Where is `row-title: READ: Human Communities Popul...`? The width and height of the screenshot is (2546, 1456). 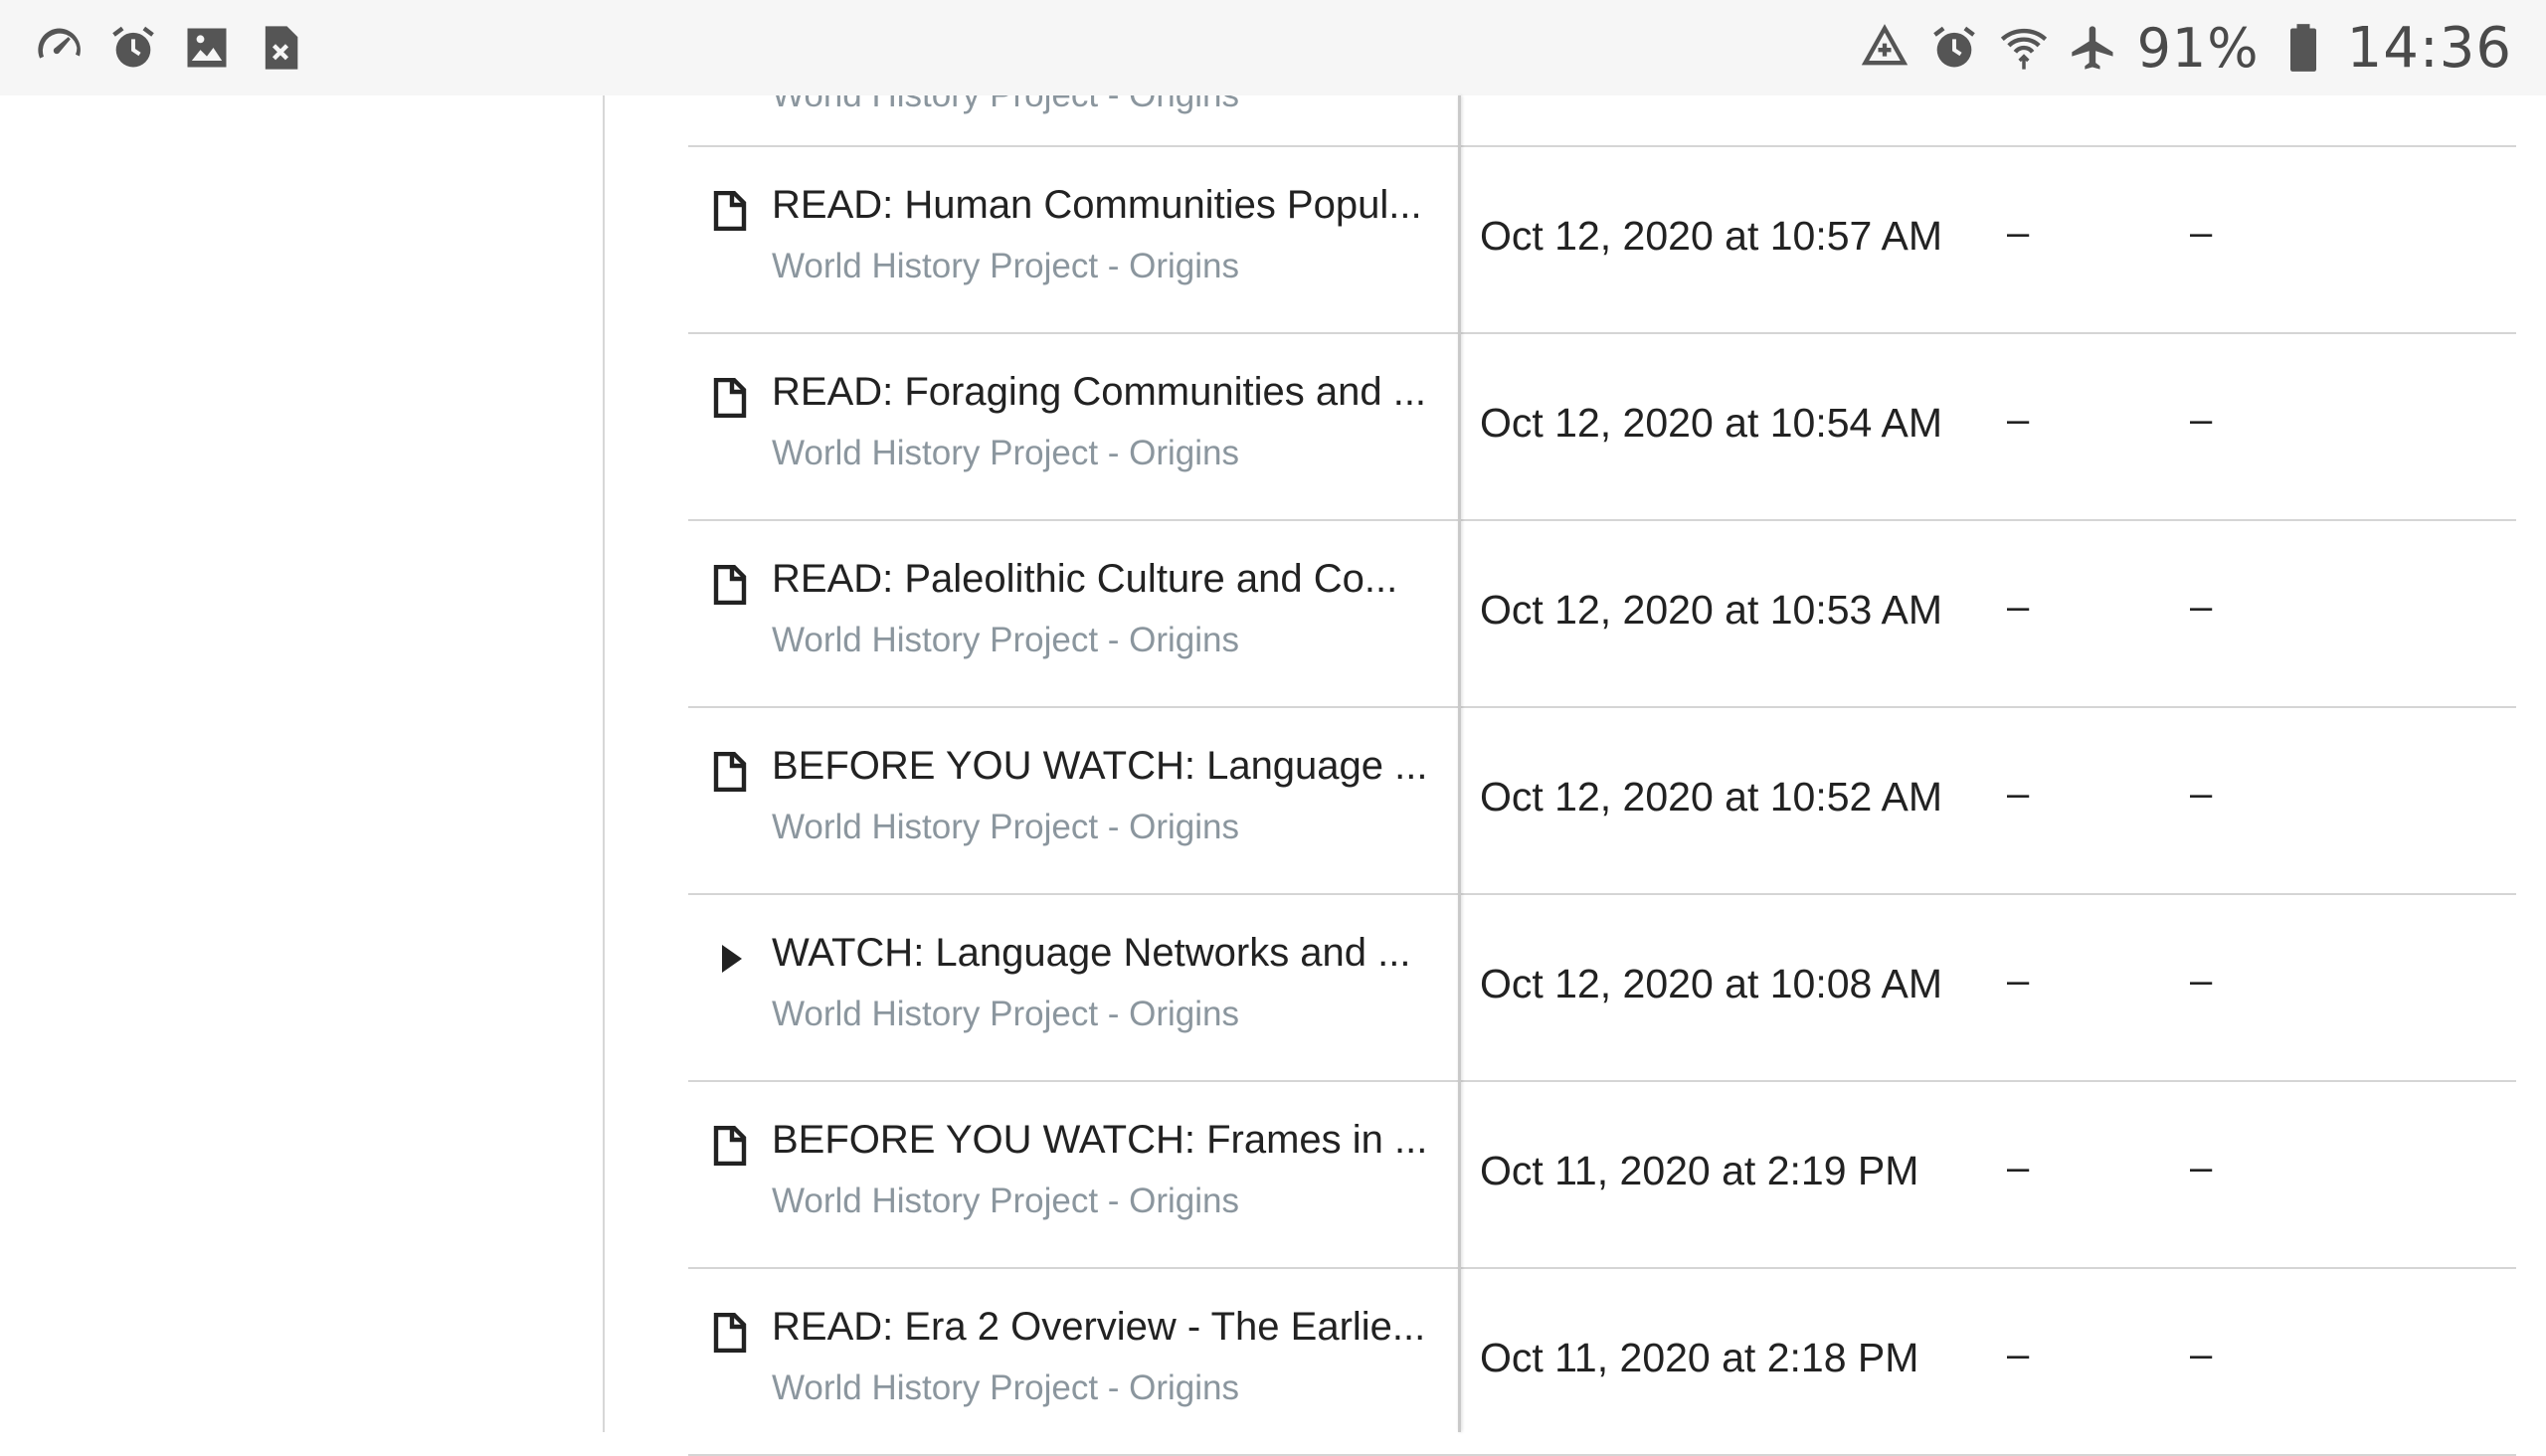
row-title: READ: Human Communities Popul... is located at coordinates (1115, 205).